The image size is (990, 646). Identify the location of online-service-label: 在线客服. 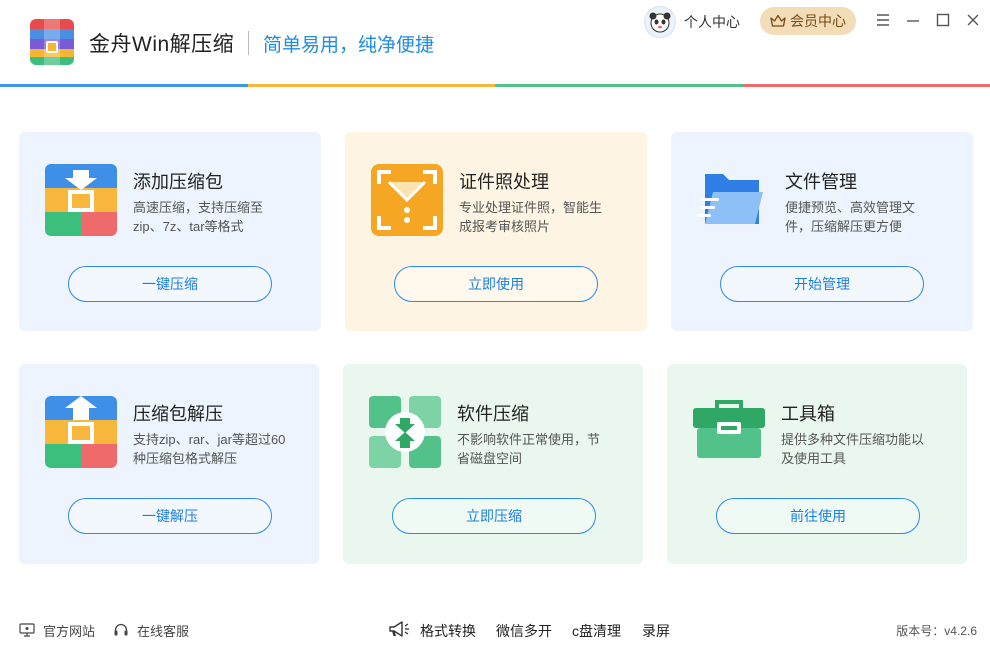
(163, 631).